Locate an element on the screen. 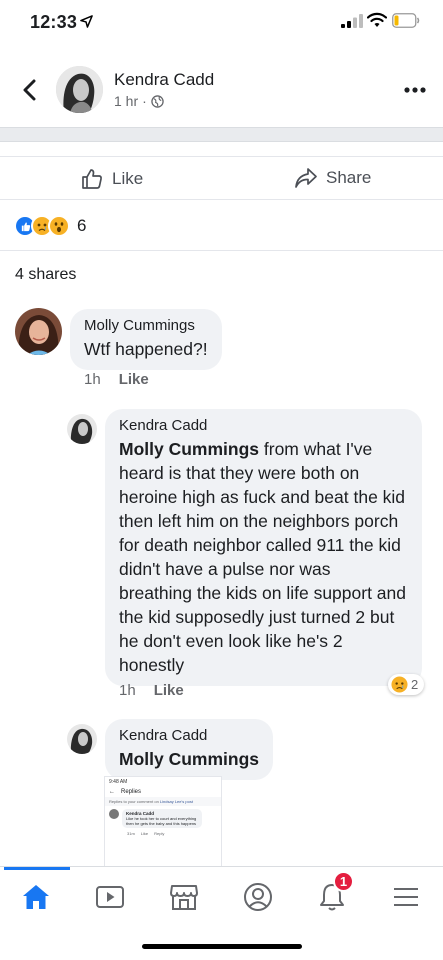  reply-reaction-badge: 2 is located at coordinates (406, 684).